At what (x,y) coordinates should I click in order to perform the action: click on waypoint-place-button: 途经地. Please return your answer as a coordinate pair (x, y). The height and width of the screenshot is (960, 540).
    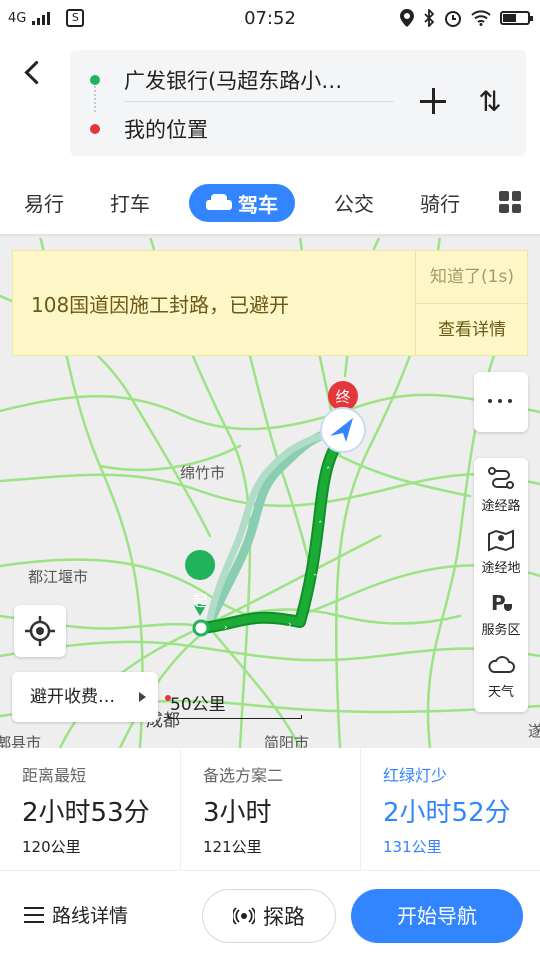
    Looking at the image, I should click on (501, 551).